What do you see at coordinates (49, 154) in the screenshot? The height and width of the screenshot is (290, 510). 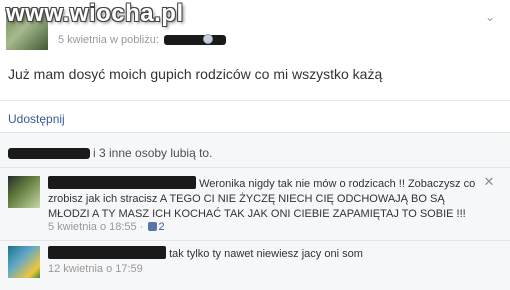 I see `redacted-names` at bounding box center [49, 154].